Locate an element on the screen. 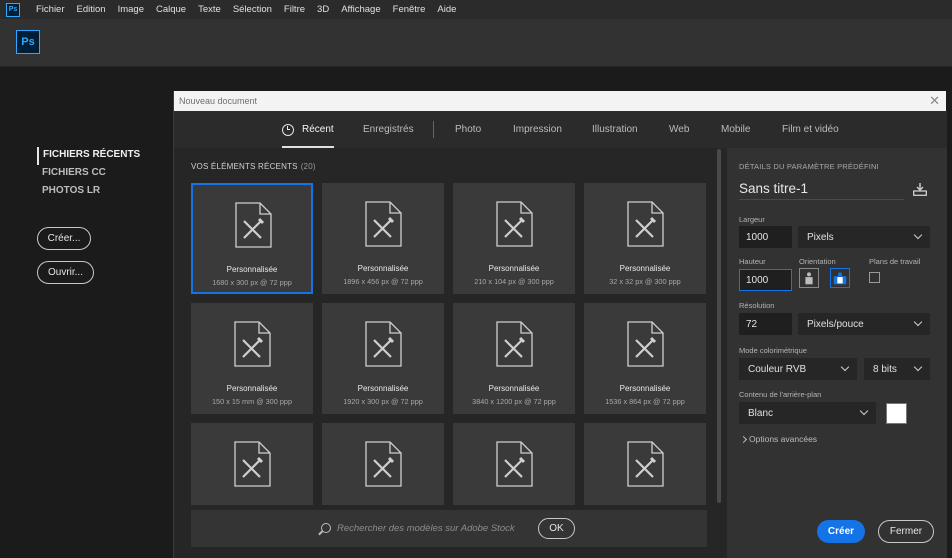  preset-size: 150 x 15 mm @ 300 ppp is located at coordinates (252, 401).